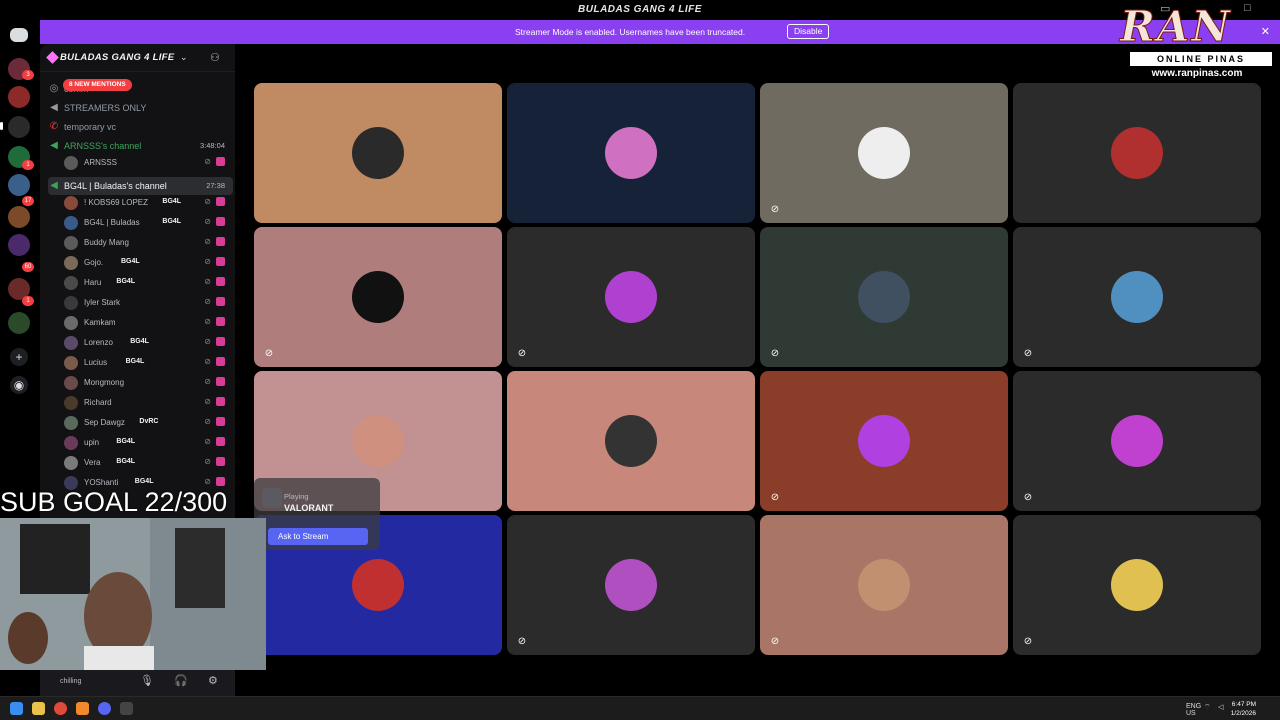 The height and width of the screenshot is (720, 1280). I want to click on channel-timer: 27:38, so click(215, 185).